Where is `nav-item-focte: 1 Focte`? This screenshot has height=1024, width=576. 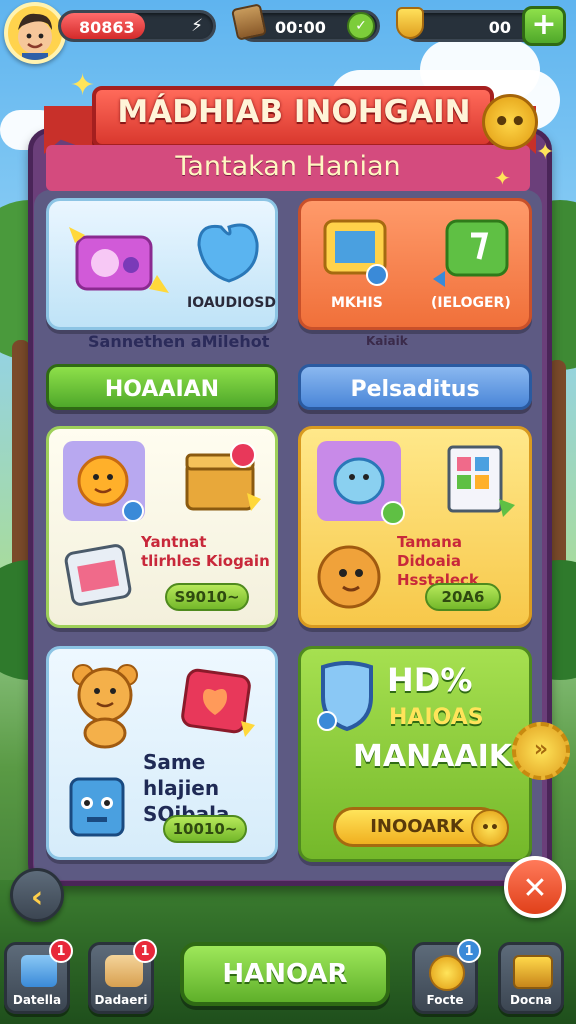 nav-item-focte: 1 Focte is located at coordinates (446, 976).